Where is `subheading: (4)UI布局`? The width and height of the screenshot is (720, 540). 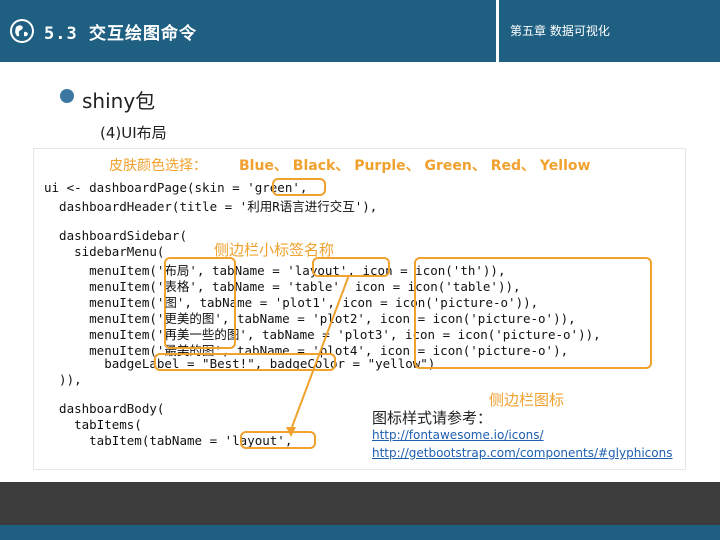
subheading: (4)UI布局 is located at coordinates (133, 133).